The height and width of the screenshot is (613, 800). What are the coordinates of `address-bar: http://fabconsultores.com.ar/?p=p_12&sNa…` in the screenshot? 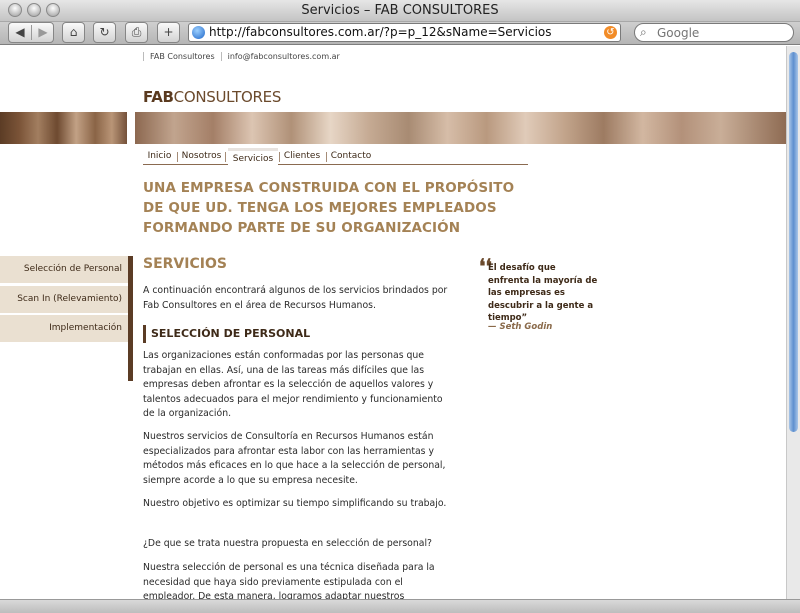 It's located at (404, 32).